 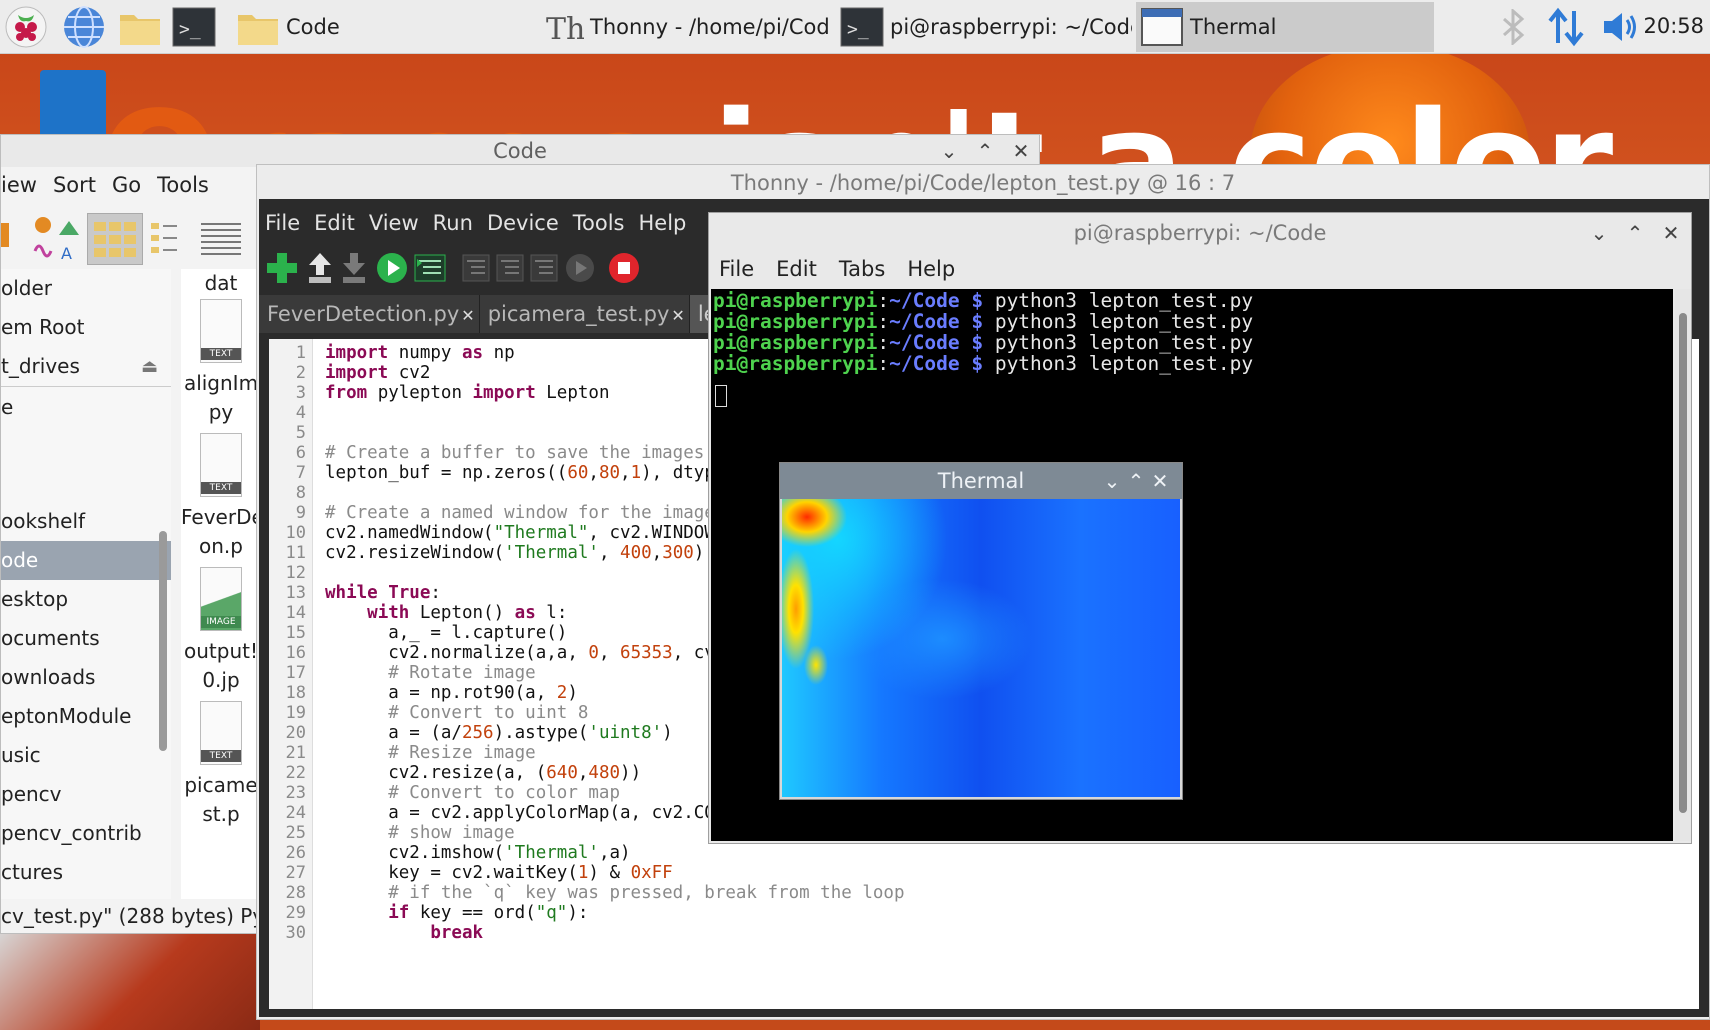 I want to click on sidebar-item-code: ode, so click(x=86, y=560).